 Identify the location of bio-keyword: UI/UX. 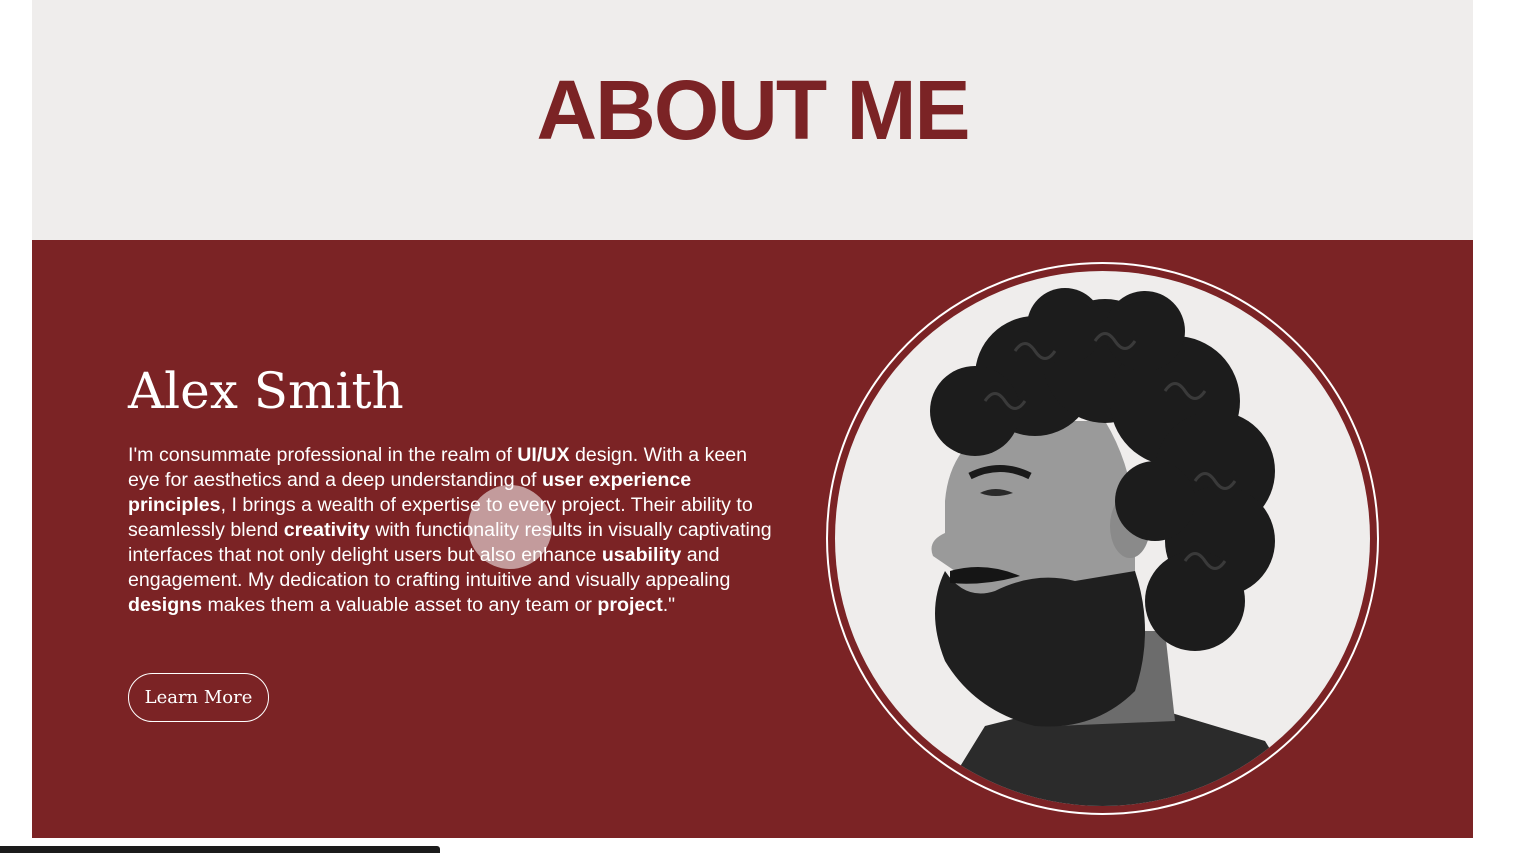
(543, 455).